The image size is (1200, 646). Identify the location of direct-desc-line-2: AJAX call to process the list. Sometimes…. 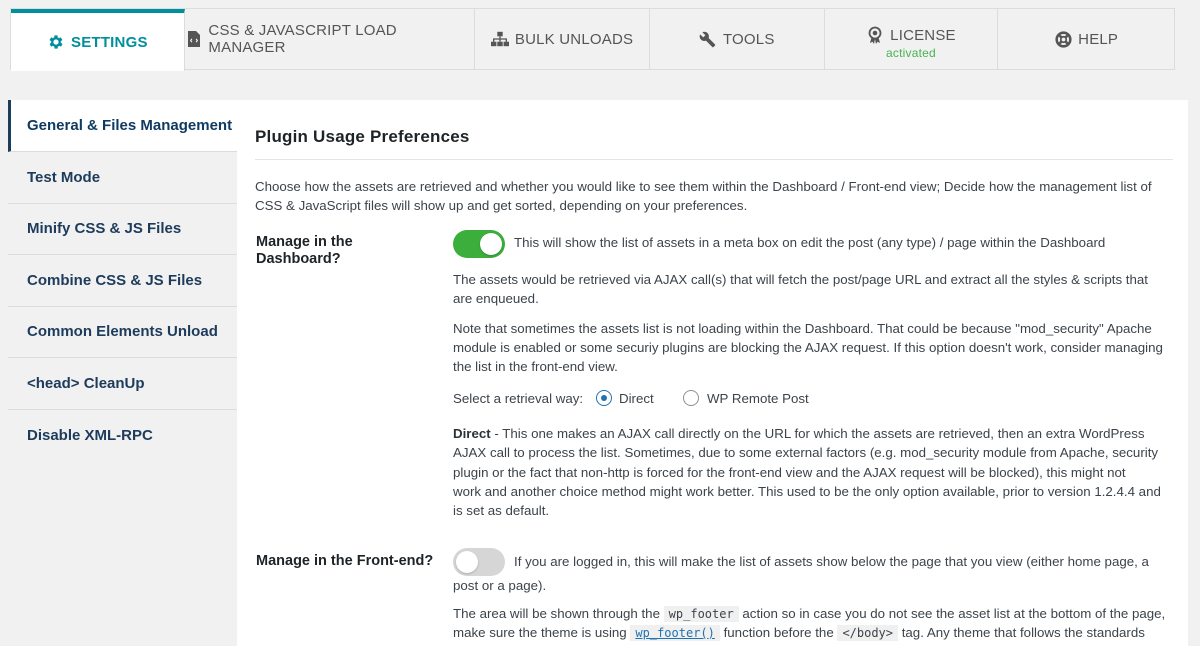
(806, 452).